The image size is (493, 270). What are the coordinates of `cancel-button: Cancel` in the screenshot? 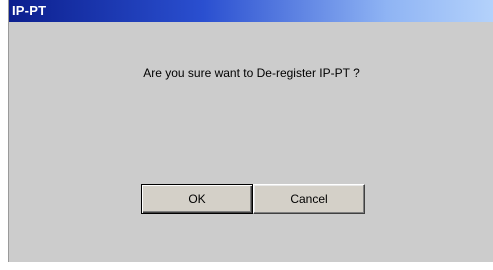 It's located at (309, 199).